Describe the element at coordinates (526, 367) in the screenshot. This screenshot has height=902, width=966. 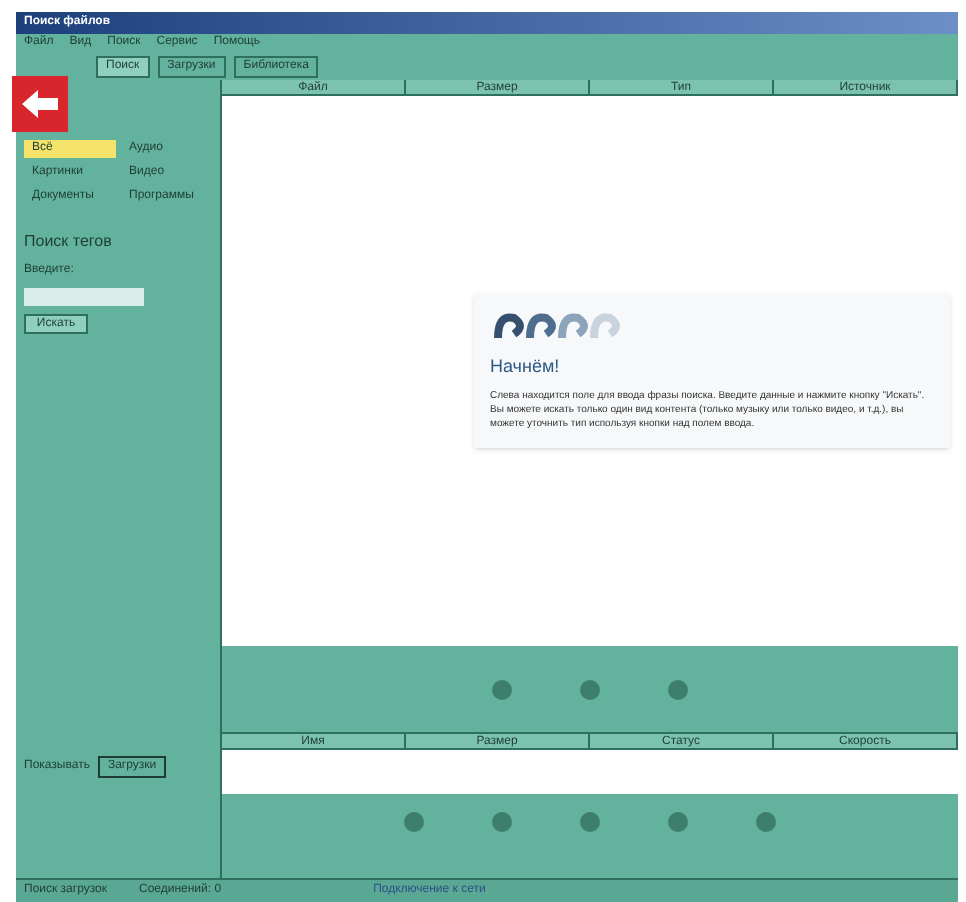
I see `welcome-title: Начнём!` at that location.